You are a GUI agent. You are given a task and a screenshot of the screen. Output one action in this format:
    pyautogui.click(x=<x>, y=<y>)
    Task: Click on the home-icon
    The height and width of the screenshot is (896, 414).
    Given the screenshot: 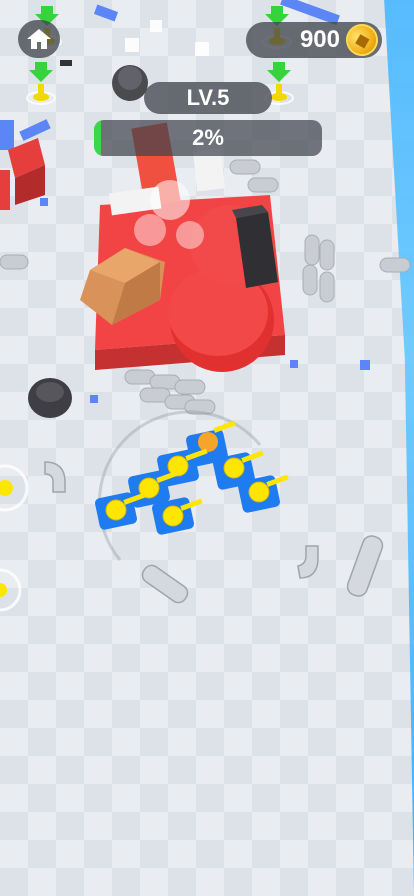 What is the action you would take?
    pyautogui.click(x=39, y=39)
    